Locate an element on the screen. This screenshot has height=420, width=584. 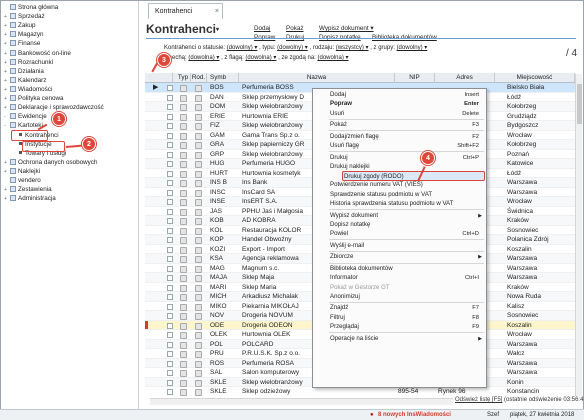
feature-filter-dropdown: (dowolna) ▾ is located at coordinates (203, 58).